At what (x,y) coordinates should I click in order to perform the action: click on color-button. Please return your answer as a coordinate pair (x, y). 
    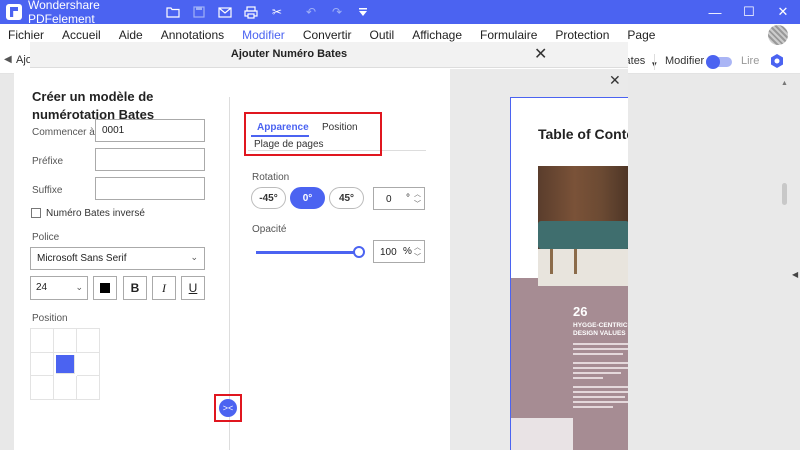
    Looking at the image, I should click on (105, 288).